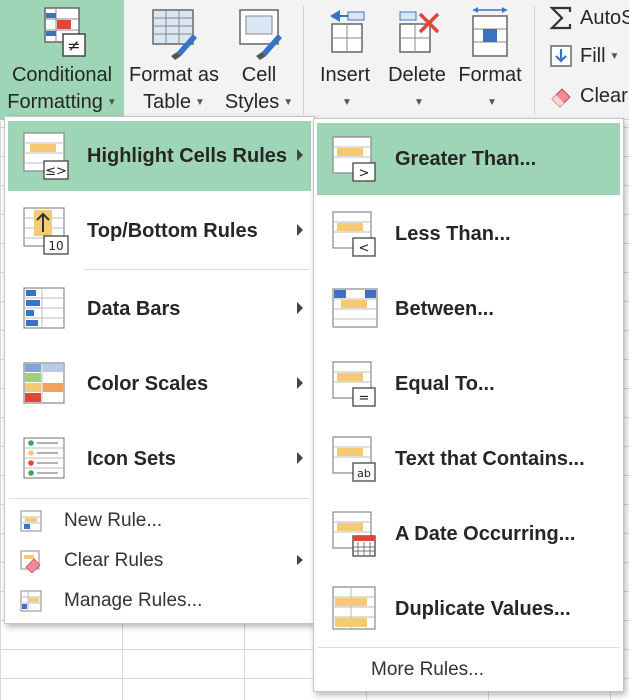 This screenshot has width=629, height=700. What do you see at coordinates (604, 17) in the screenshot?
I see `autosum-label: AutoS` at bounding box center [604, 17].